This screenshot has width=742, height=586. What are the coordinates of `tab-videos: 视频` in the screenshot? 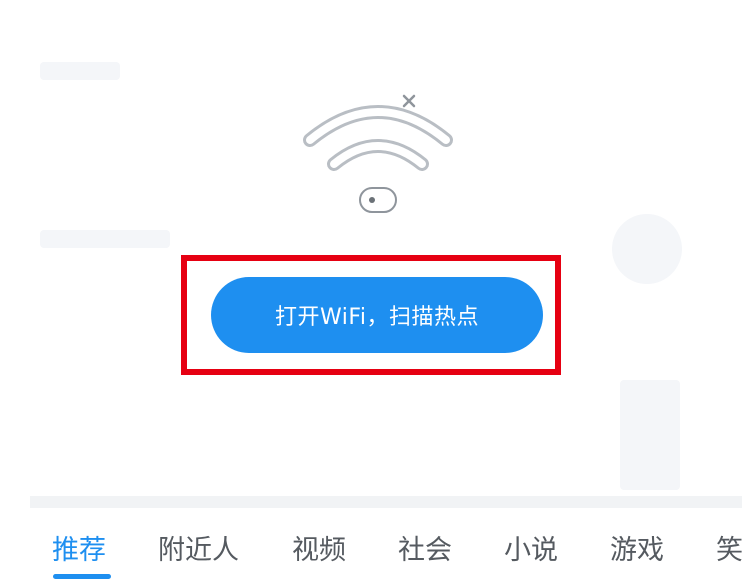 It's located at (319, 547).